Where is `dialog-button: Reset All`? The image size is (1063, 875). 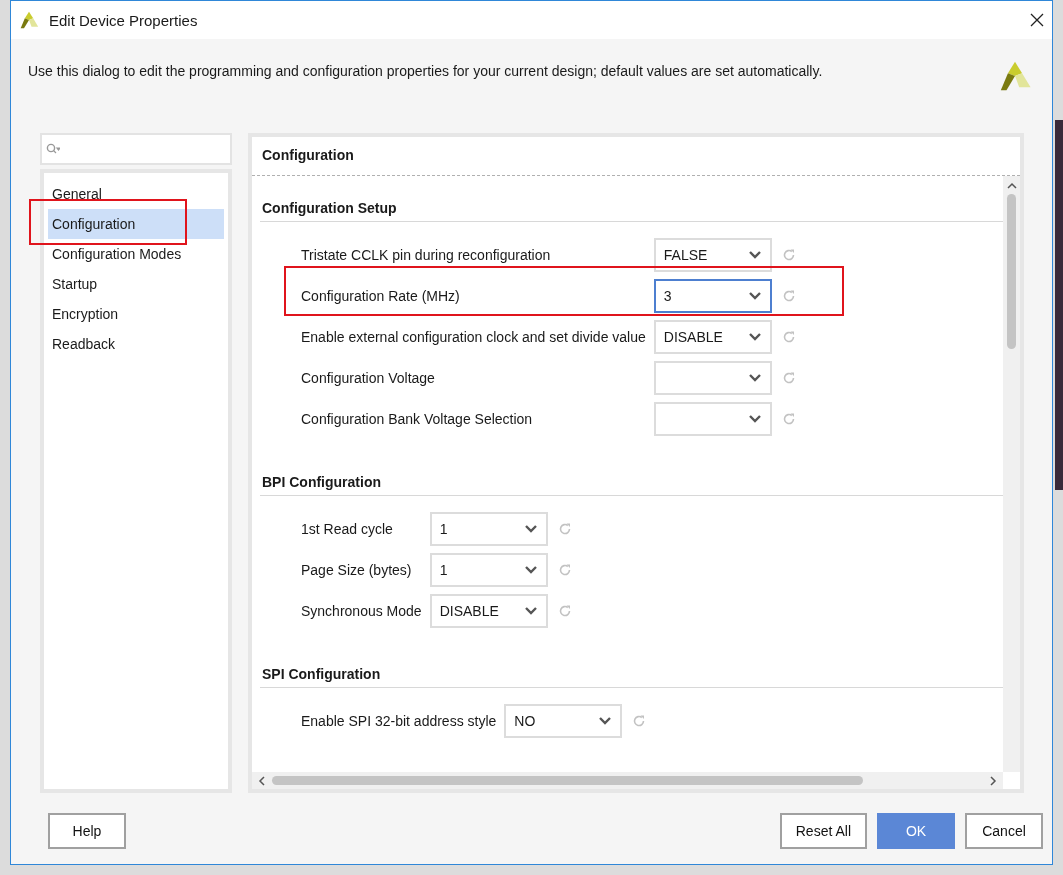
dialog-button: Reset All is located at coordinates (823, 831).